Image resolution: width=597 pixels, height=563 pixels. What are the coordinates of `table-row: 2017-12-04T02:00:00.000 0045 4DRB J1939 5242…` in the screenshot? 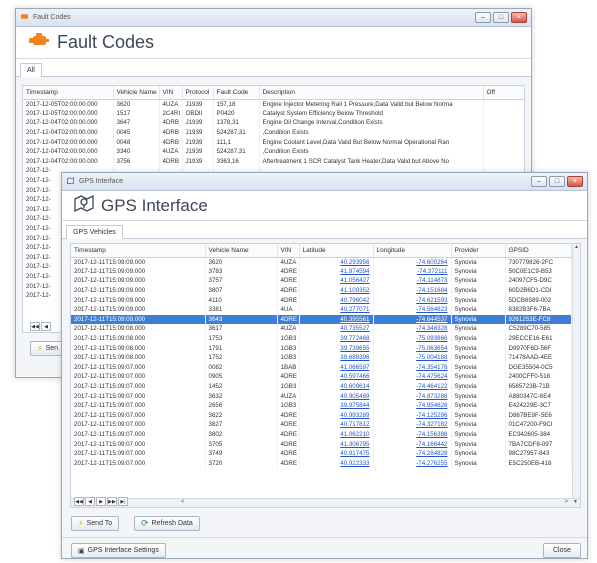 It's located at (273, 132).